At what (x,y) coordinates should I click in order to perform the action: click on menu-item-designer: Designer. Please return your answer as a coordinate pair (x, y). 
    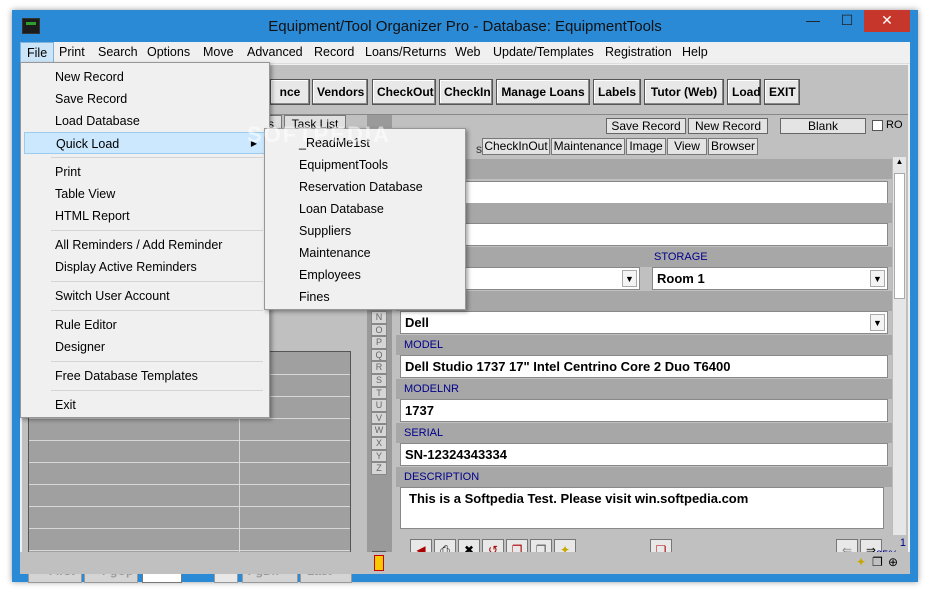
    Looking at the image, I should click on (144, 347).